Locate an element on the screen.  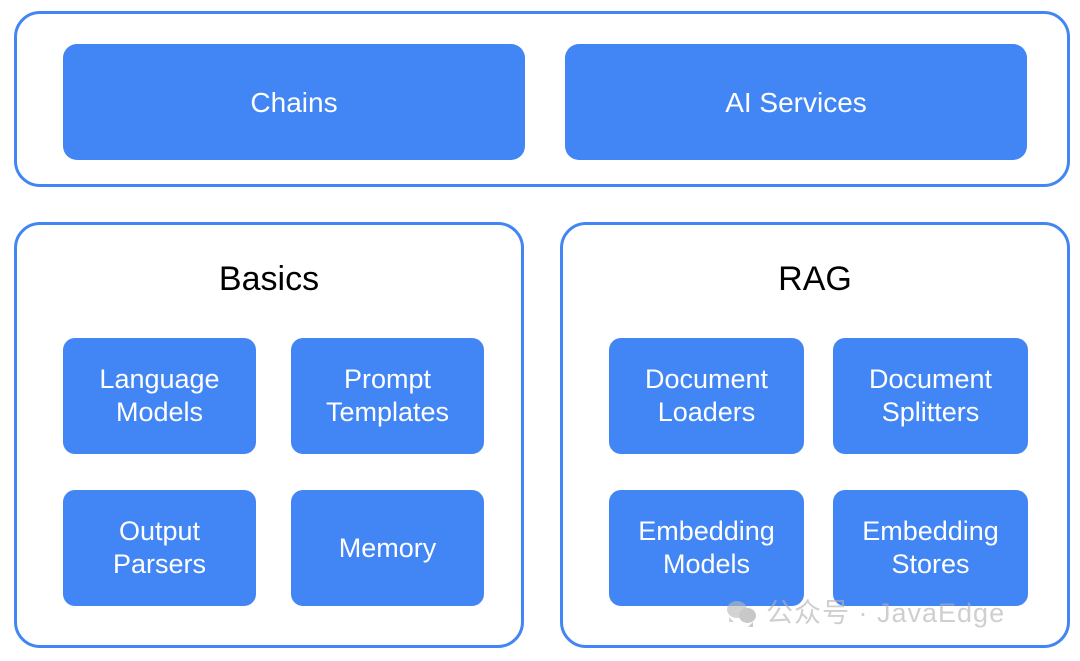
rag-panel-title: RAG is located at coordinates (815, 279).